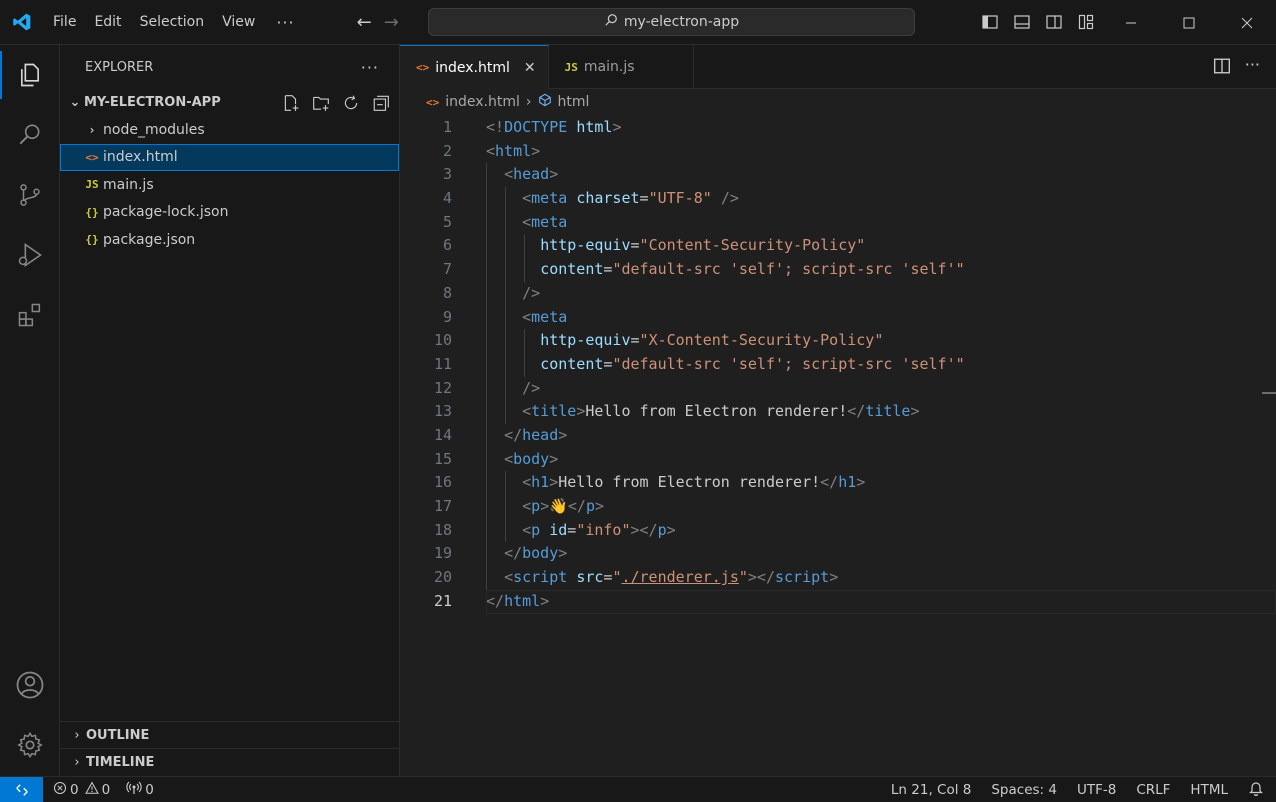 The image size is (1276, 802). Describe the element at coordinates (30, 195) in the screenshot. I see `source-control-icon` at that location.